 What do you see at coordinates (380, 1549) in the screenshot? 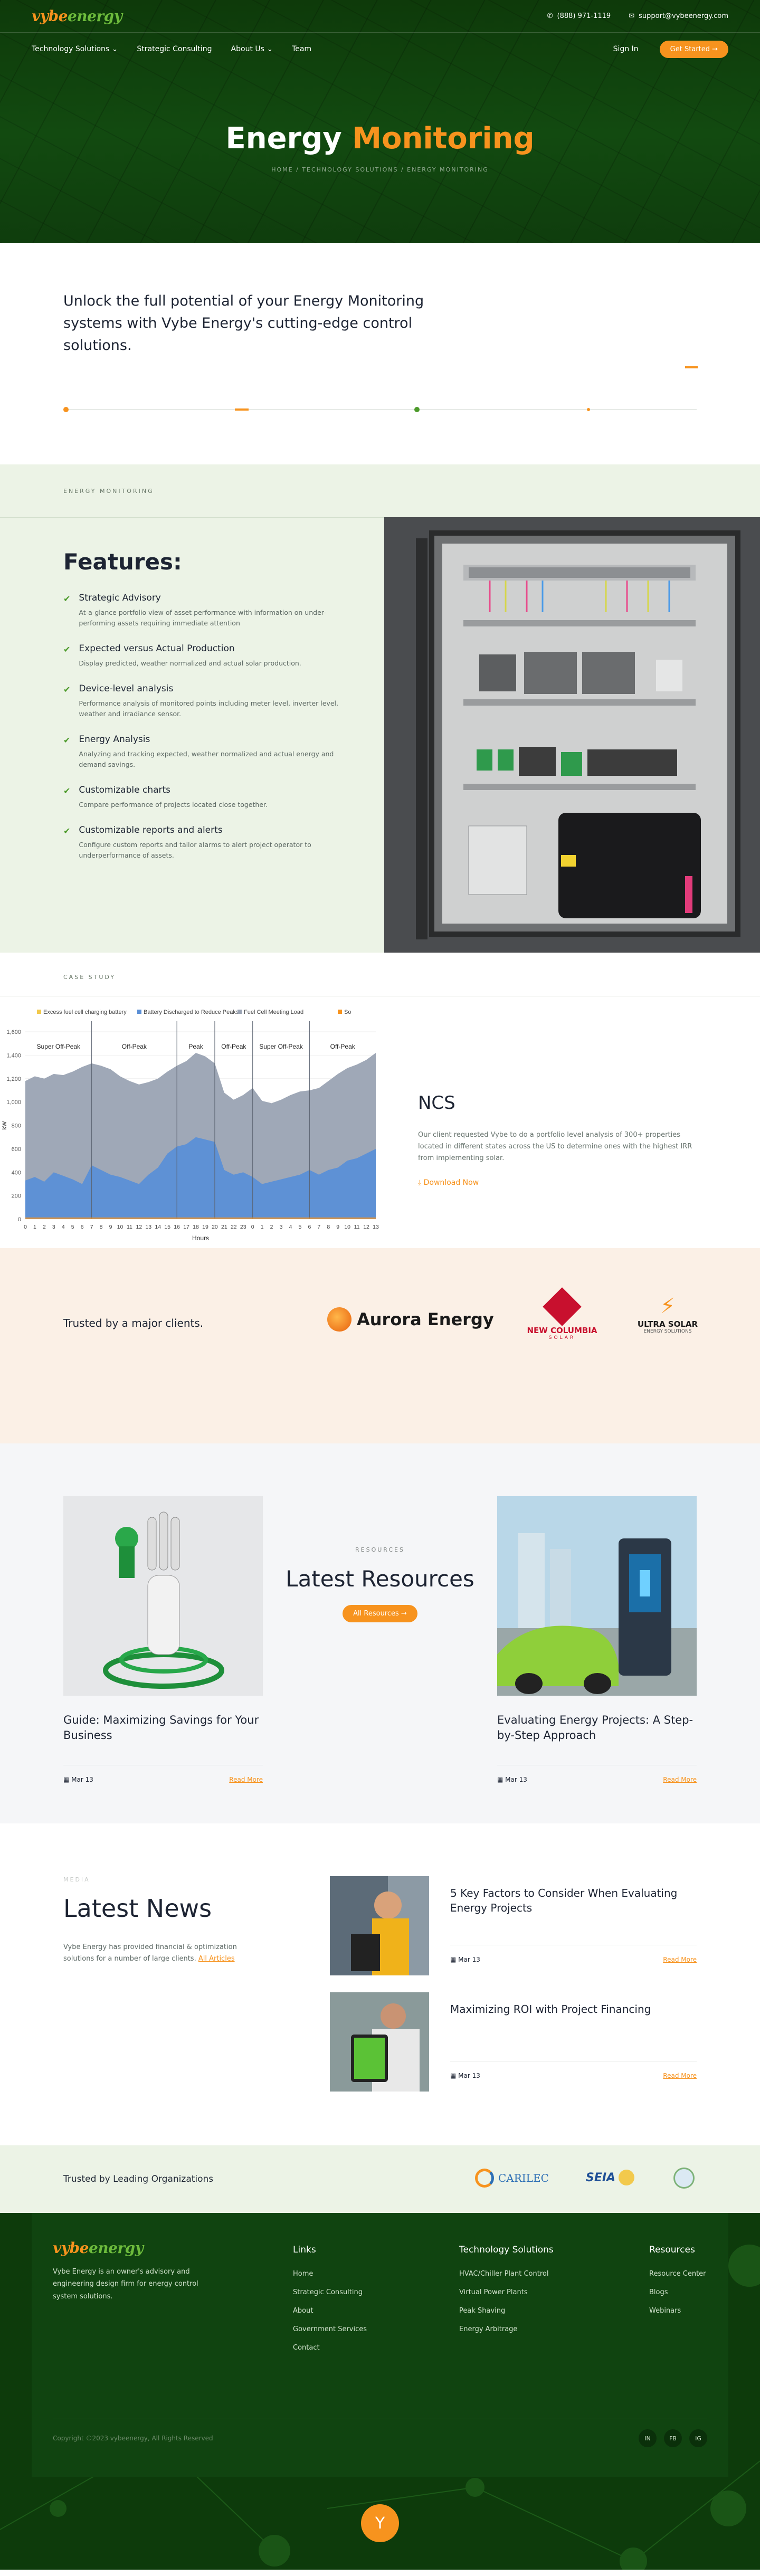
I see `section-eyebrow: RESOURCES` at bounding box center [380, 1549].